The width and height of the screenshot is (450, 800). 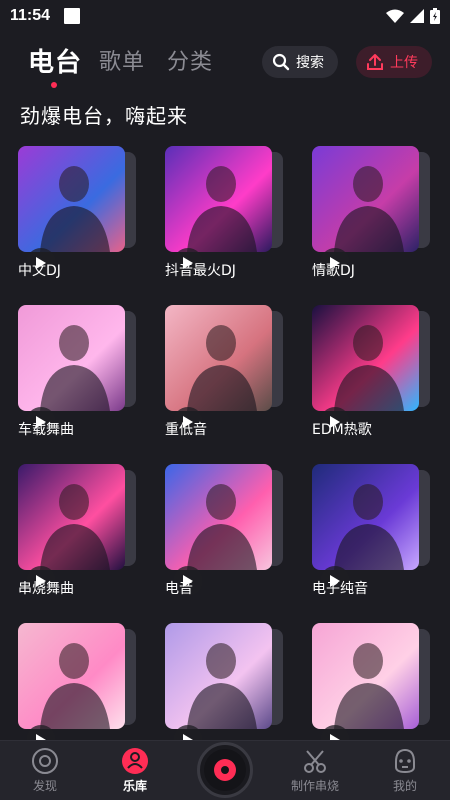 I want to click on vinyl-disc-icon, so click(x=225, y=770).